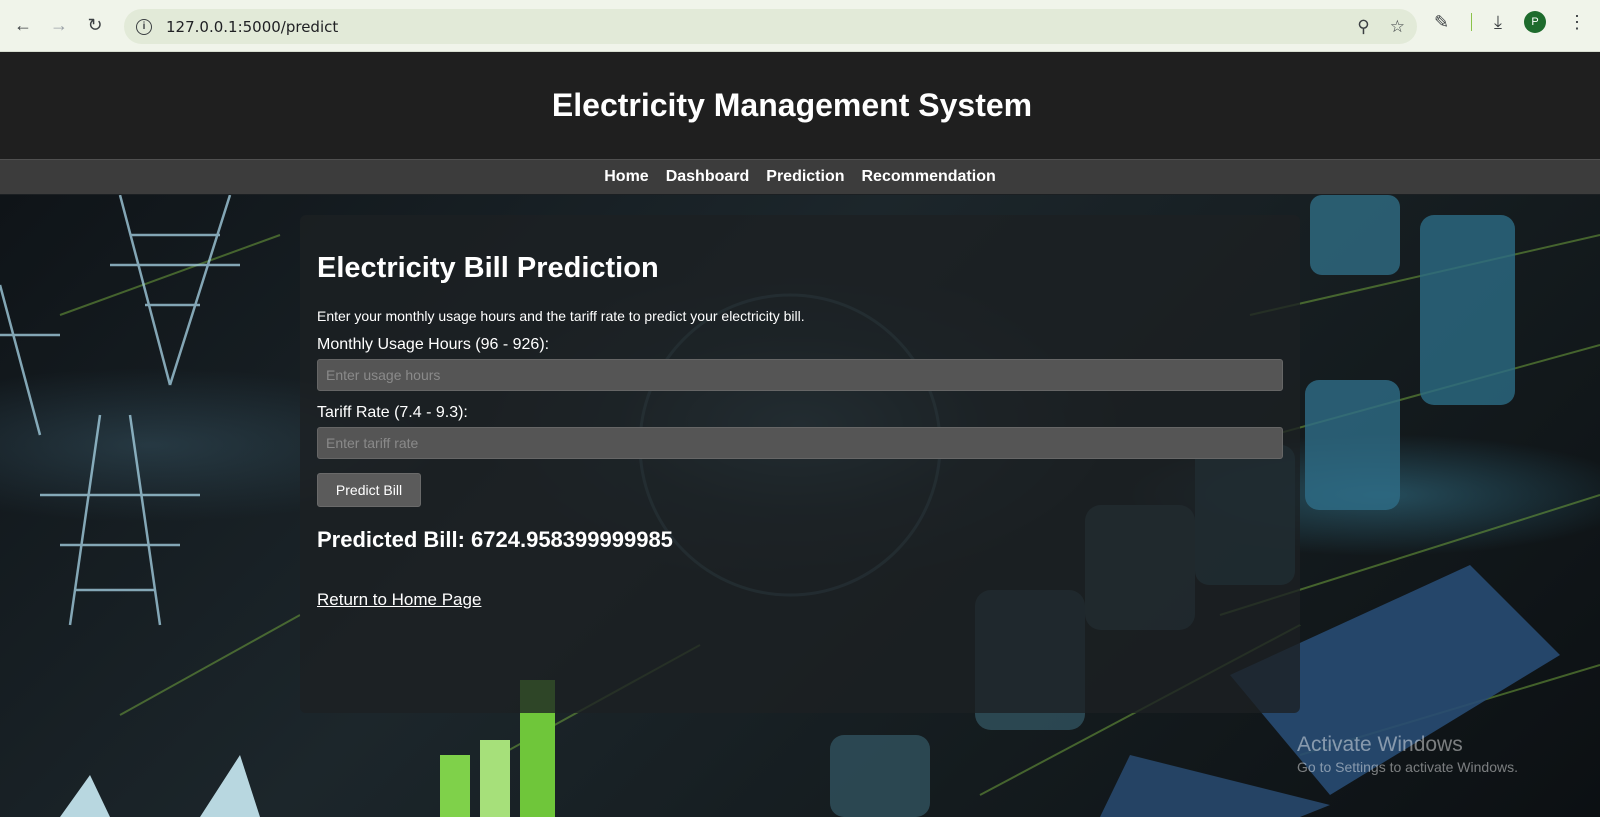 This screenshot has height=817, width=1600. Describe the element at coordinates (23, 26) in the screenshot. I see `back-icon: ←` at that location.